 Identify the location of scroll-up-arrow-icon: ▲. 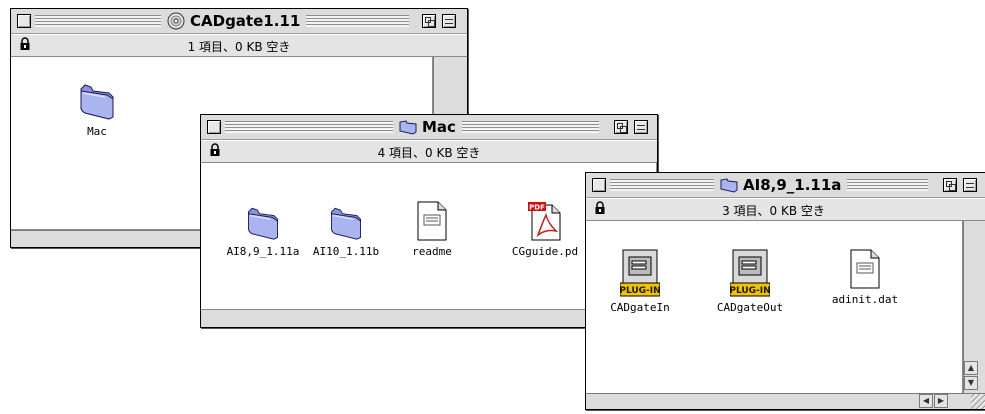
(971, 368).